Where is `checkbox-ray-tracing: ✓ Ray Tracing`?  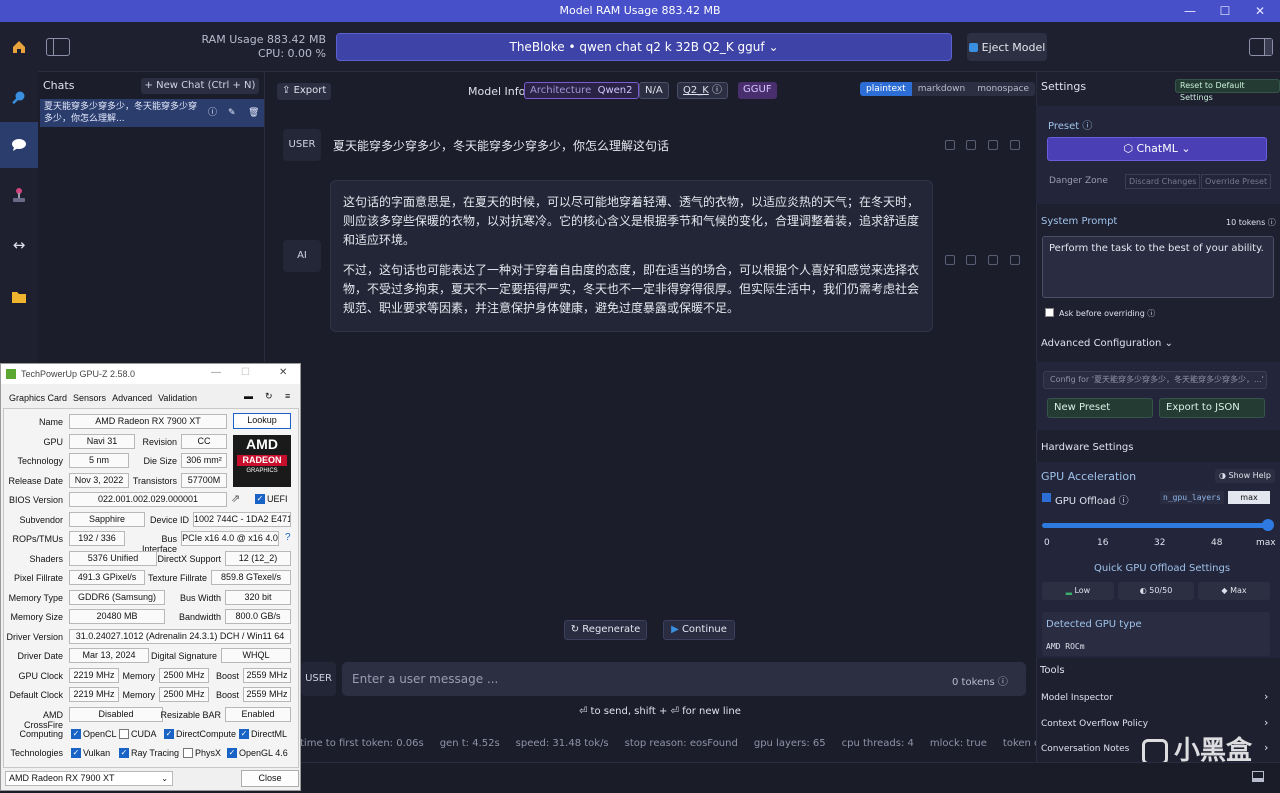 checkbox-ray-tracing: ✓ Ray Tracing is located at coordinates (149, 753).